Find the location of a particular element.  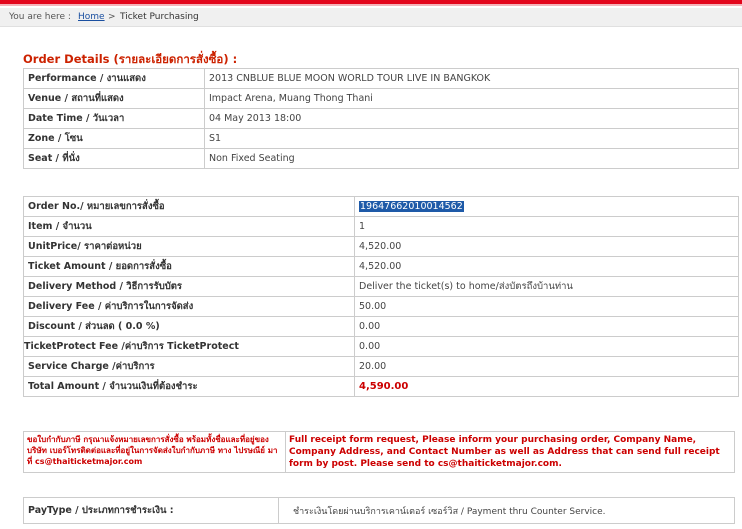

table-row: Zone / โซน S1 is located at coordinates (381, 138).